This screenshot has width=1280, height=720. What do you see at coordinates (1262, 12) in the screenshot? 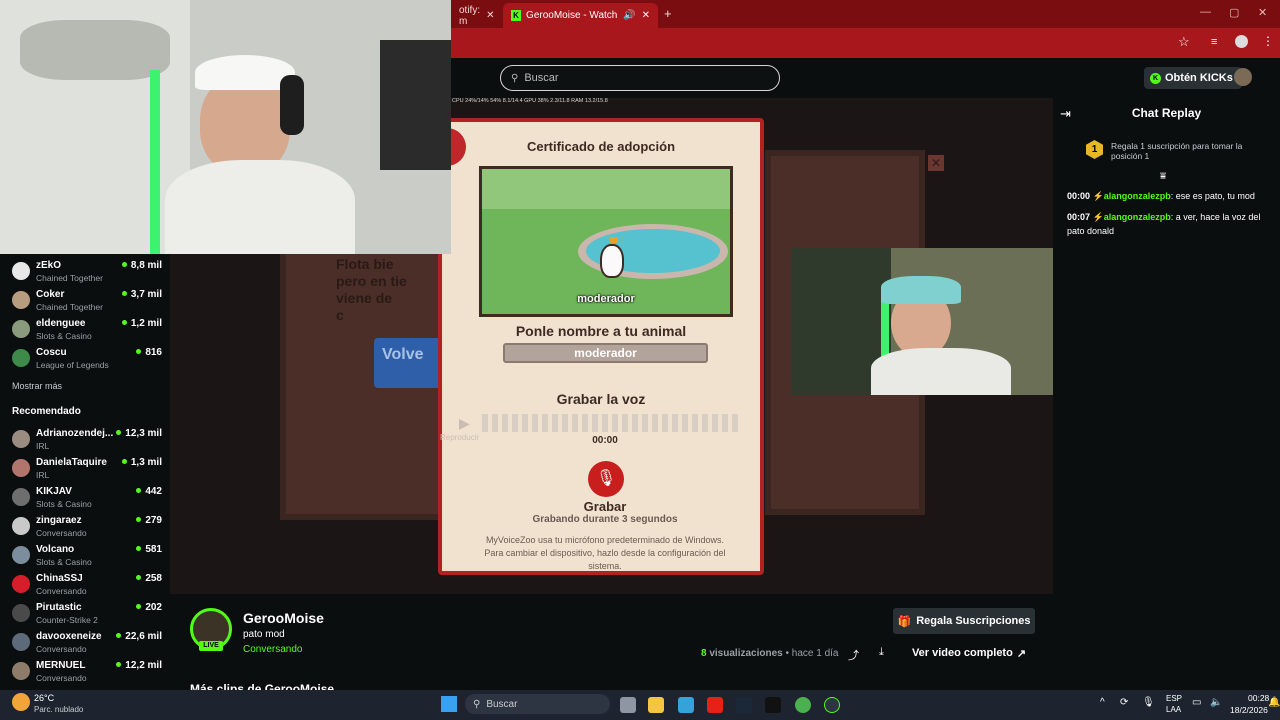
I see `close-window-icon: ✕` at bounding box center [1262, 12].